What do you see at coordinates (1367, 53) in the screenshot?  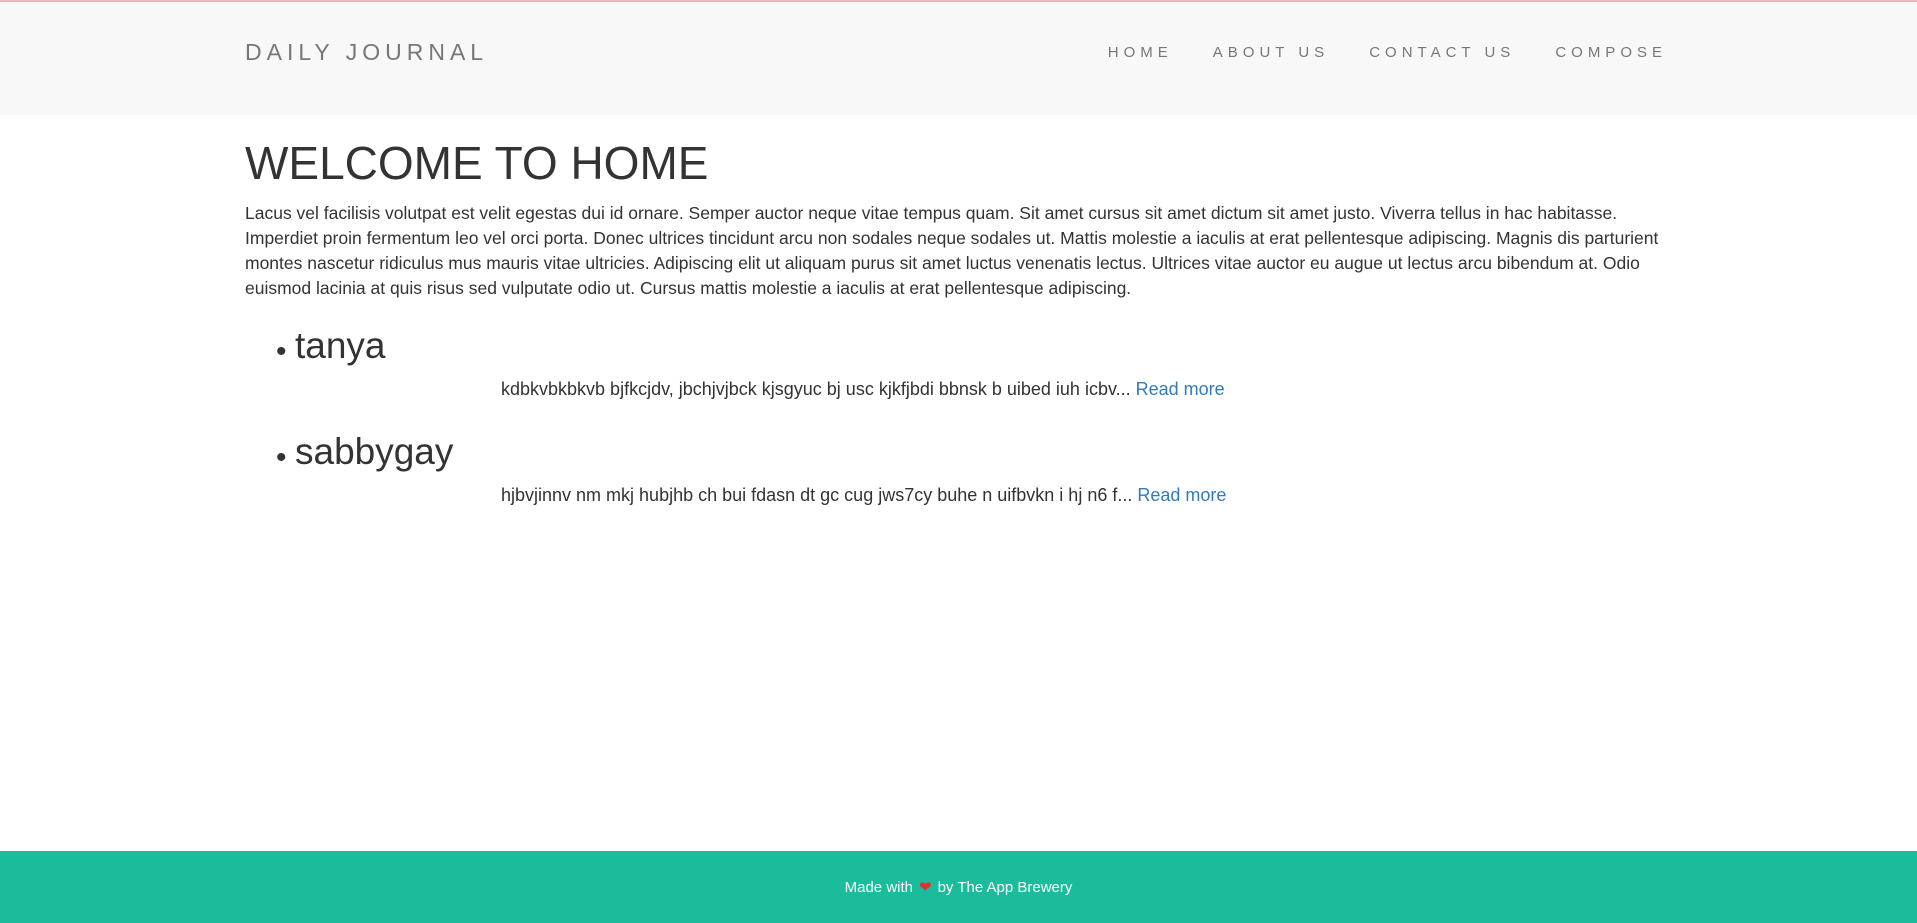 I see `nav-menu: HOME ABOUT US CONTACT US COMPOSE` at bounding box center [1367, 53].